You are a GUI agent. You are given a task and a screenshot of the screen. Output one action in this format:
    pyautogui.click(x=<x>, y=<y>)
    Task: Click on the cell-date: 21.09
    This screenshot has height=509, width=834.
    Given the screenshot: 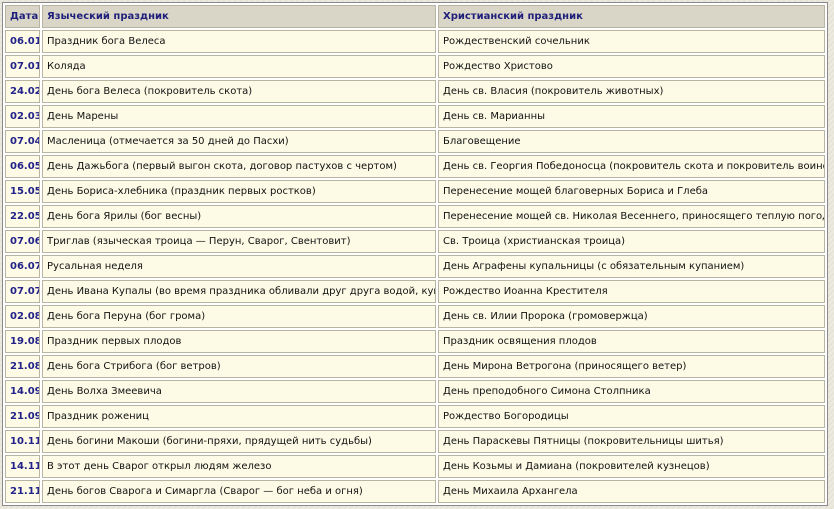 What is the action you would take?
    pyautogui.click(x=22, y=416)
    